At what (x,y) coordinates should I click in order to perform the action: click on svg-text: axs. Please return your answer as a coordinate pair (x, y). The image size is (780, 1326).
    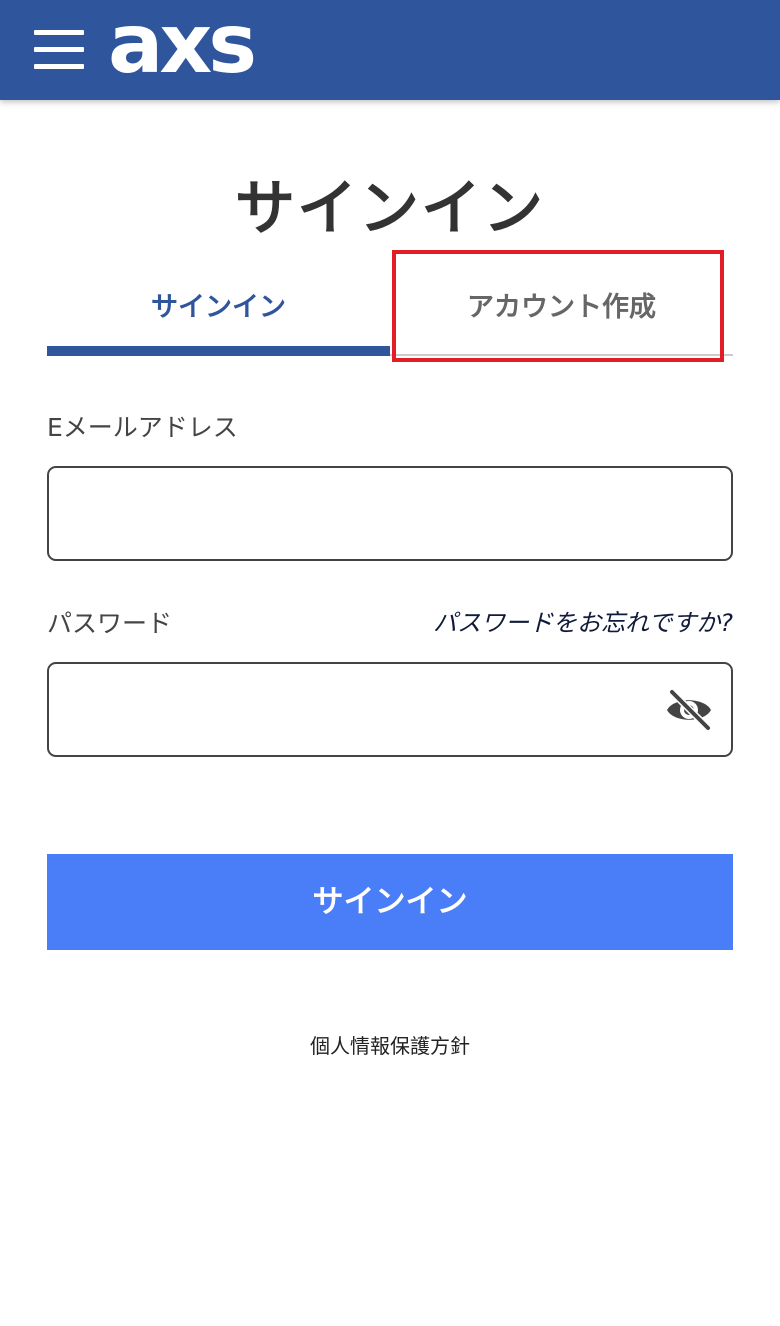
    Looking at the image, I should click on (180, 50).